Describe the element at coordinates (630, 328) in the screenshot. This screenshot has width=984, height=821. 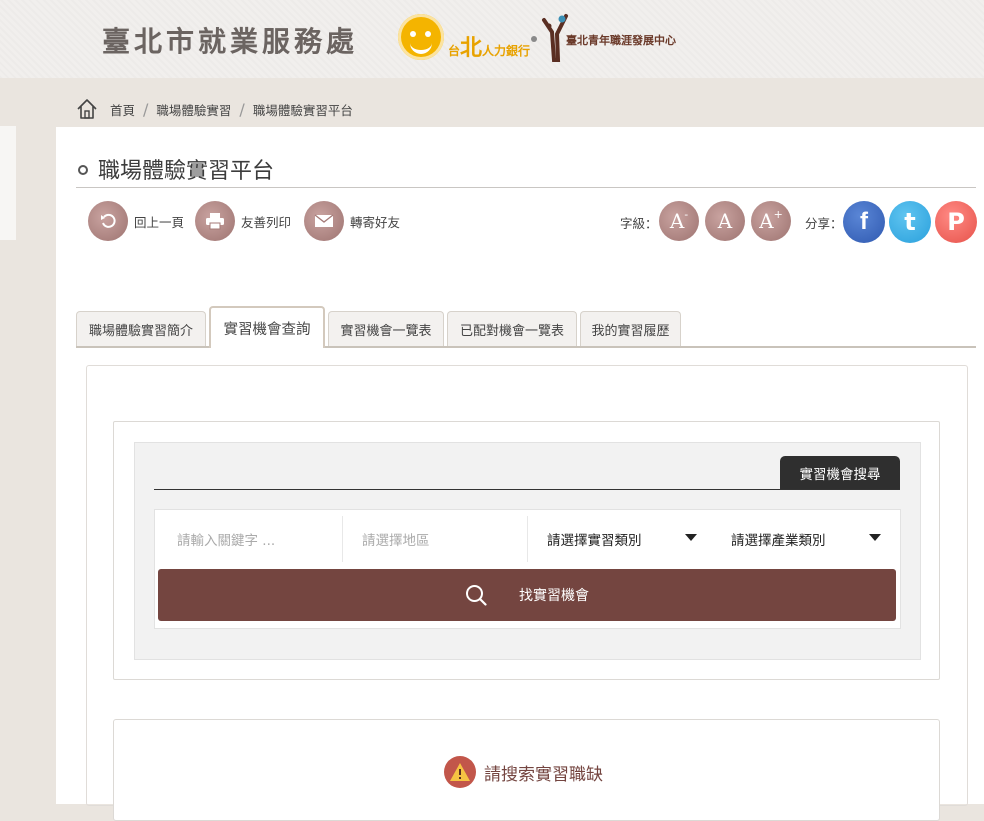
I see `tab-my-resume: 我的實習履歷` at that location.